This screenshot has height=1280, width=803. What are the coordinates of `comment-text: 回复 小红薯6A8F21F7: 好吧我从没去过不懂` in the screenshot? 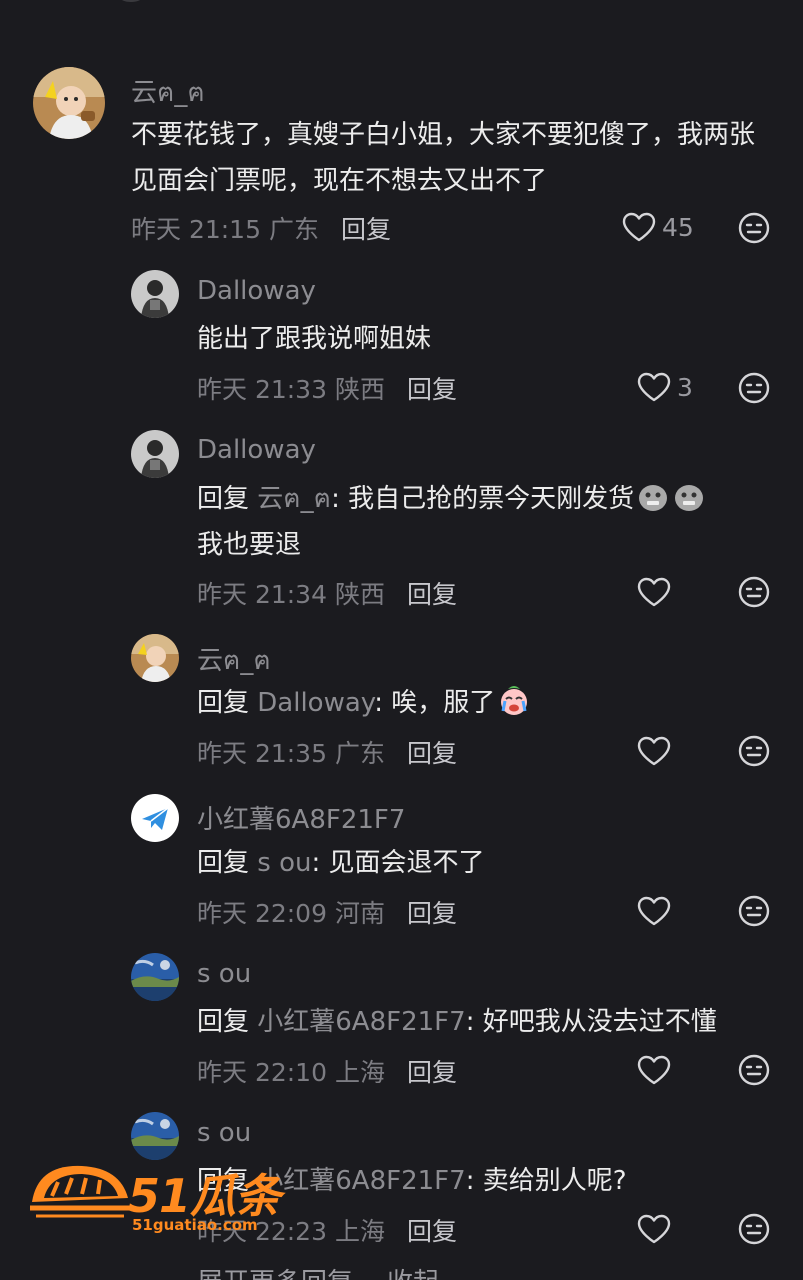 It's located at (487, 1022).